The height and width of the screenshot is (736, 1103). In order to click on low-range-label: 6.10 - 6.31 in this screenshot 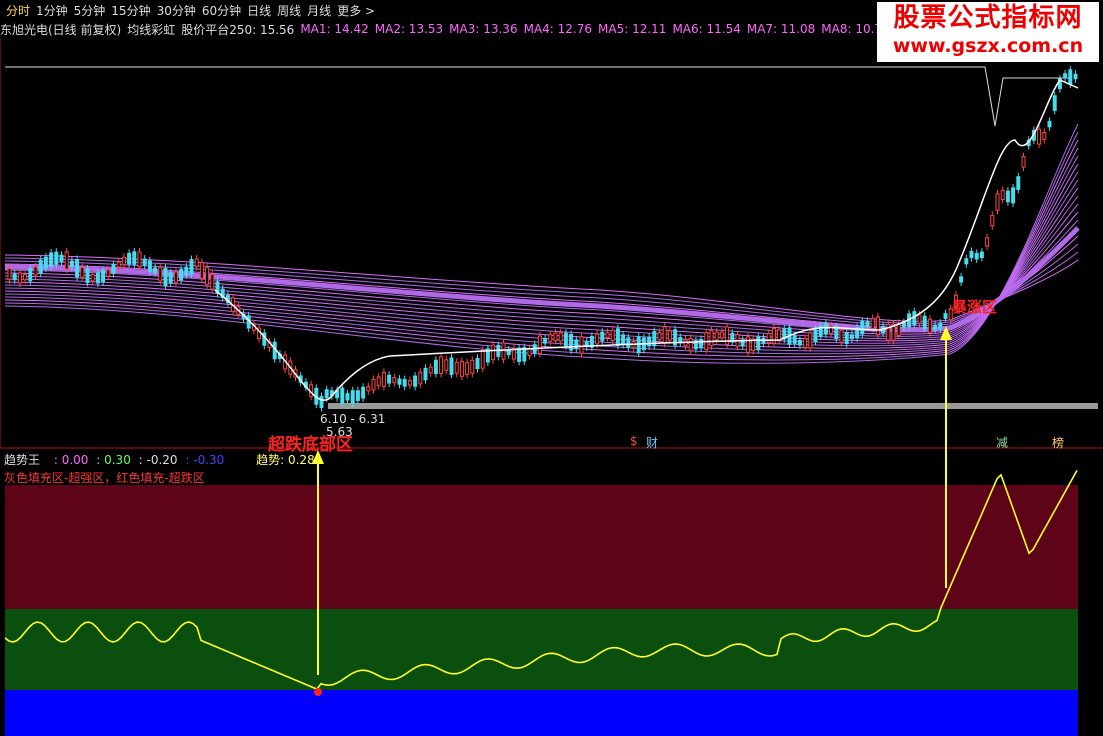, I will do `click(353, 419)`.